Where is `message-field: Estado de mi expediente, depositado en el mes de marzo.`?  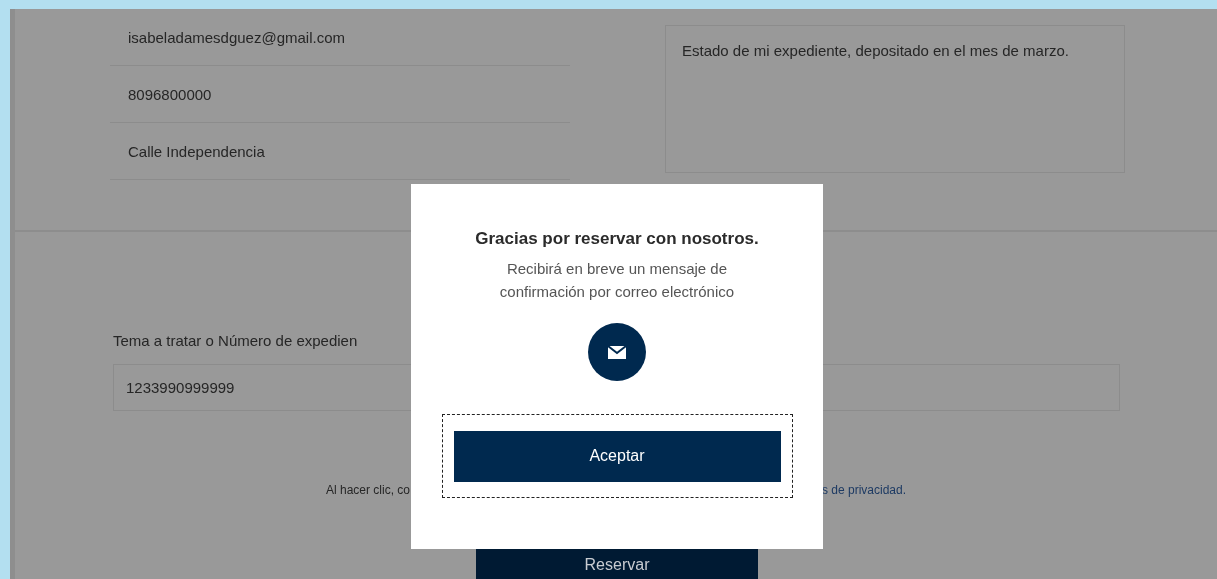
message-field: Estado de mi expediente, depositado en el mes de marzo. is located at coordinates (895, 99).